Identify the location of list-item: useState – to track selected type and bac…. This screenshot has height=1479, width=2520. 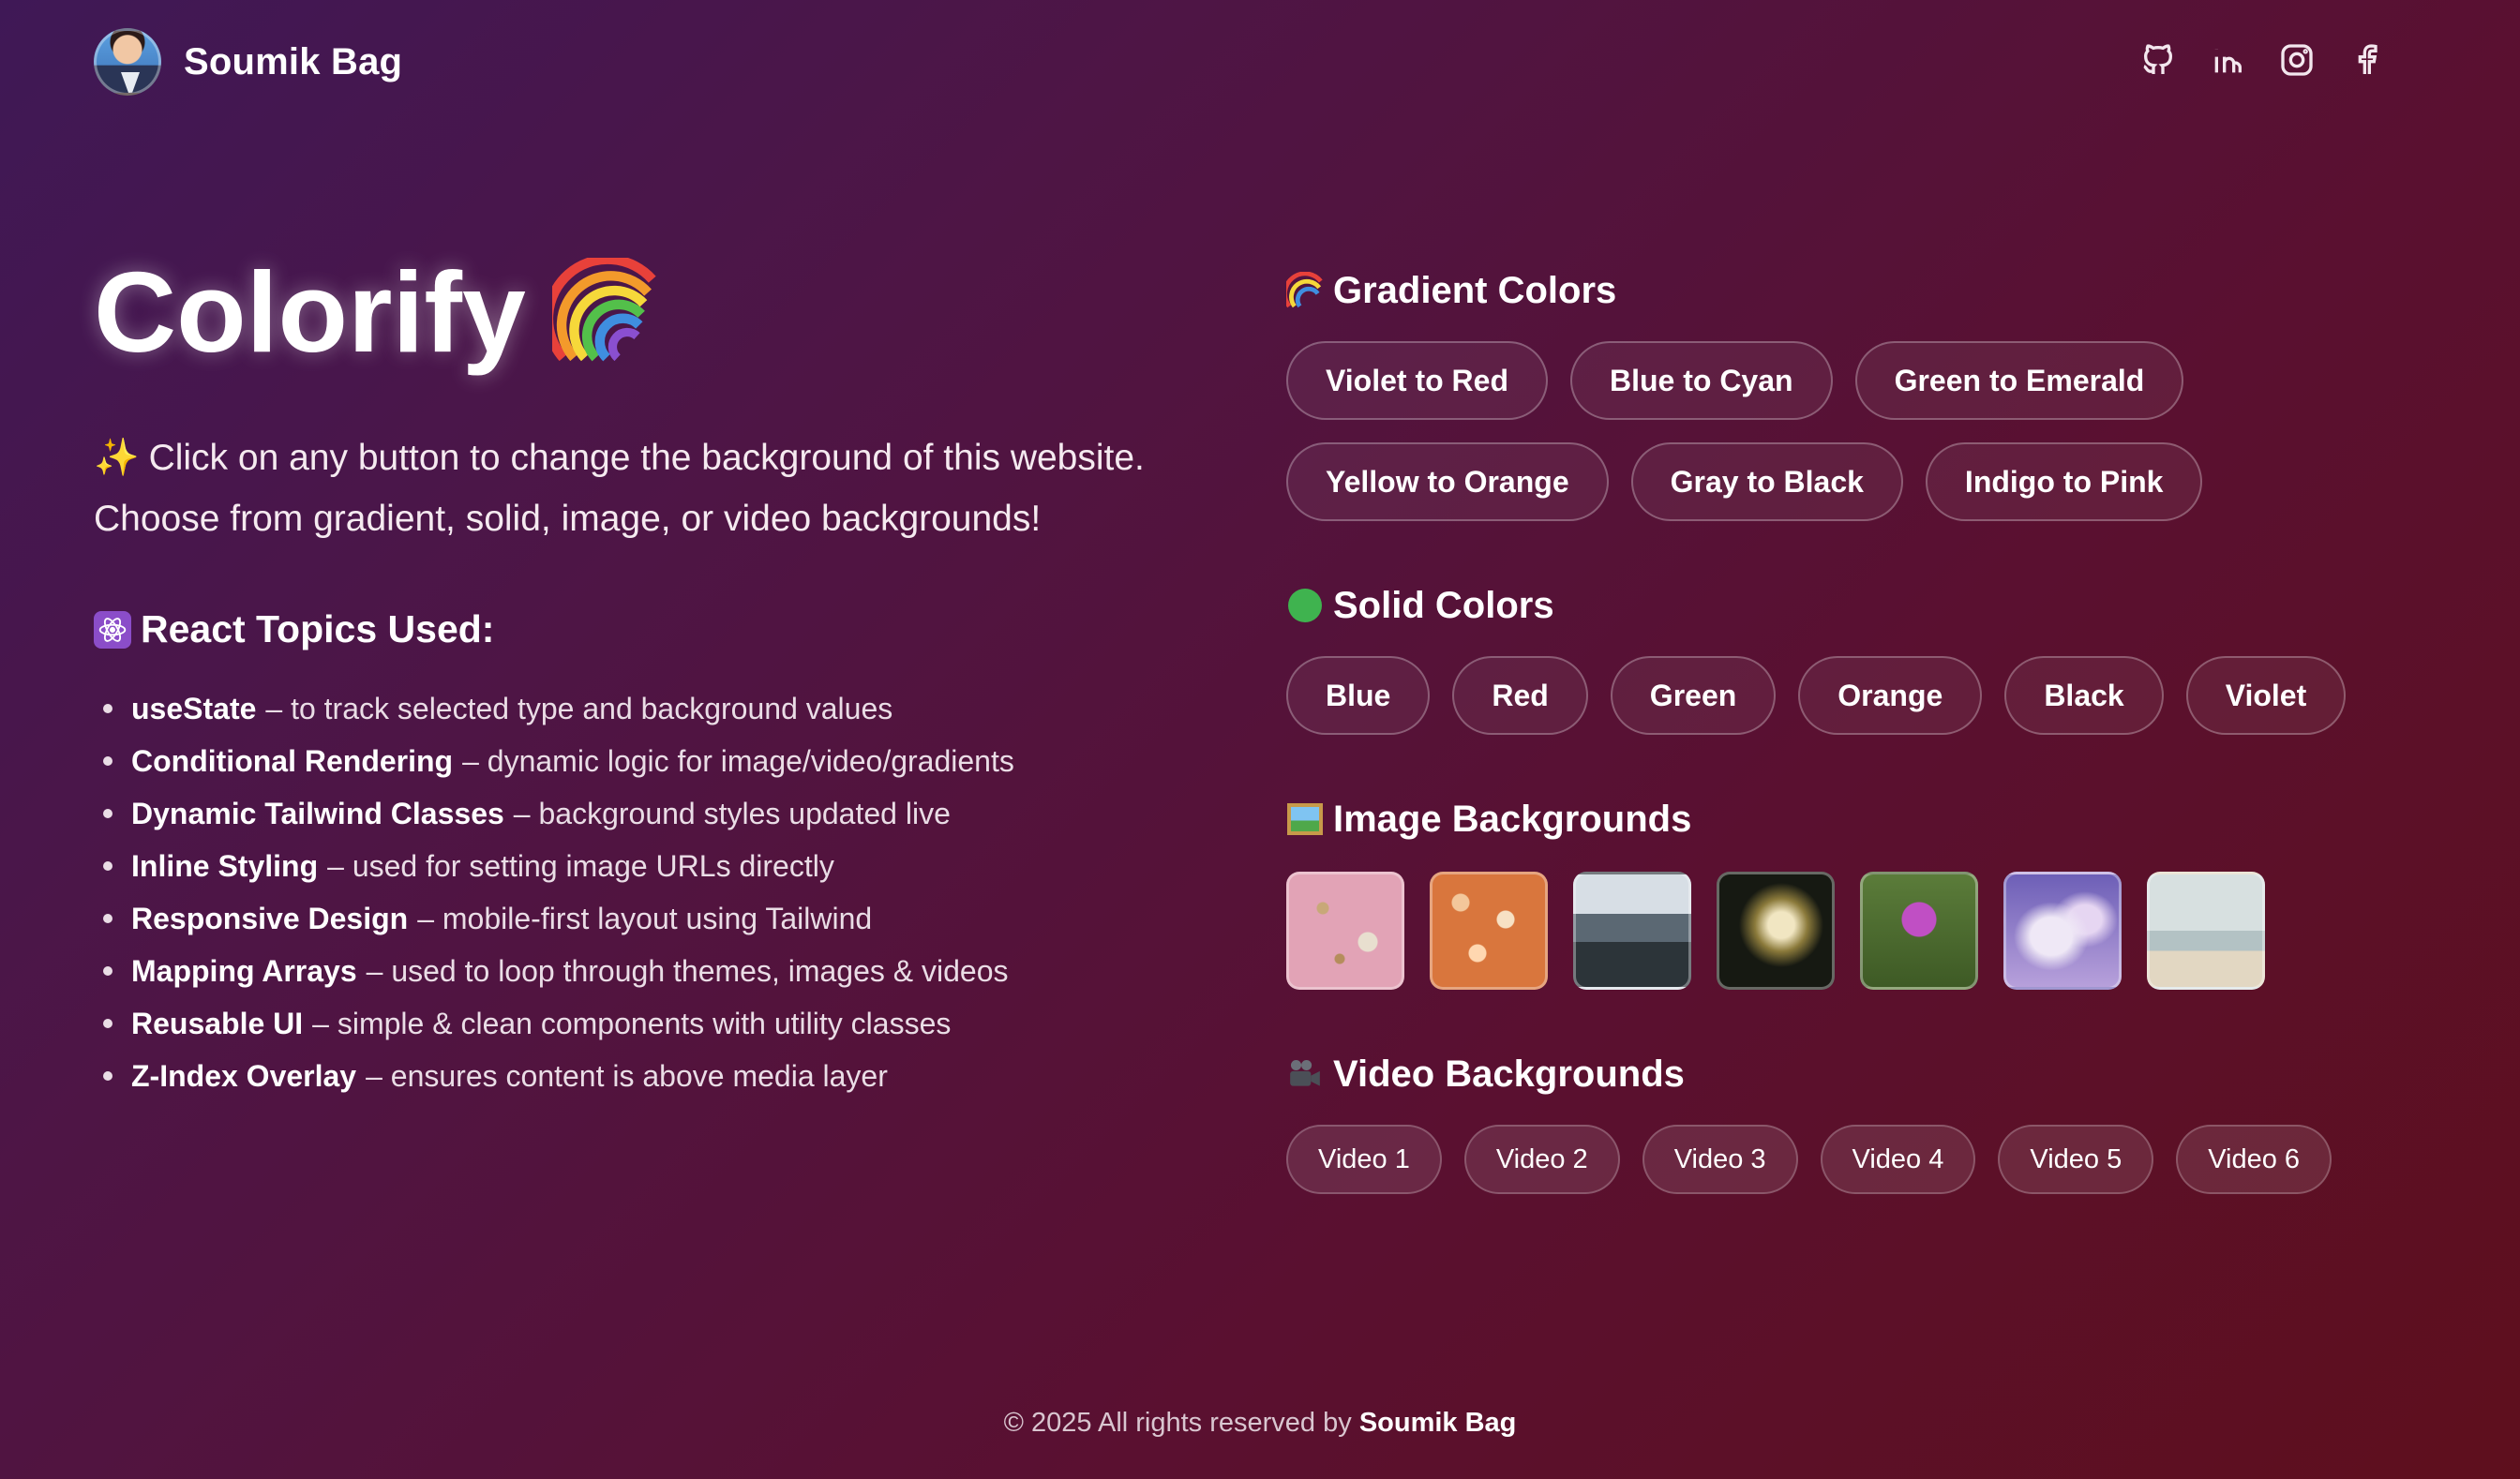
(558, 708).